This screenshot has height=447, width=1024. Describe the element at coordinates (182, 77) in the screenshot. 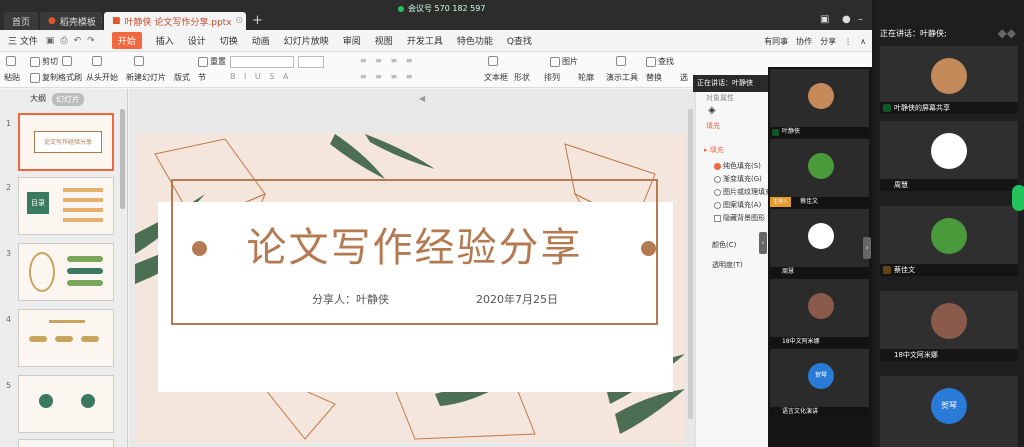

I see `layout-button: 版式` at that location.